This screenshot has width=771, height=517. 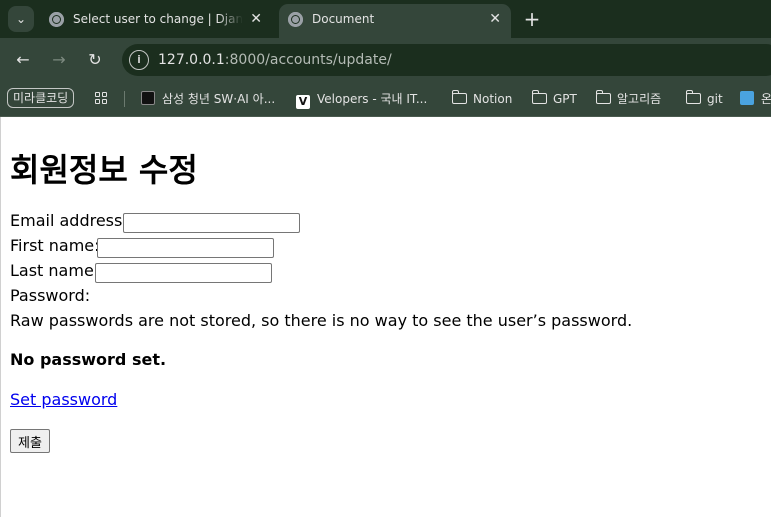 I want to click on back-button: ←, so click(x=23, y=60).